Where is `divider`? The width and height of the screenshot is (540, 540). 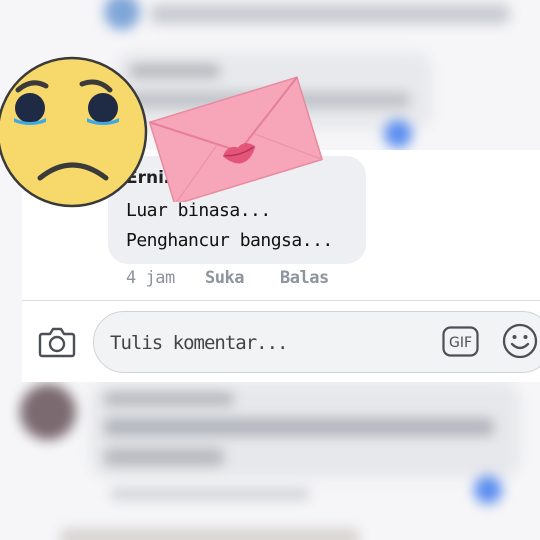 divider is located at coordinates (281, 300).